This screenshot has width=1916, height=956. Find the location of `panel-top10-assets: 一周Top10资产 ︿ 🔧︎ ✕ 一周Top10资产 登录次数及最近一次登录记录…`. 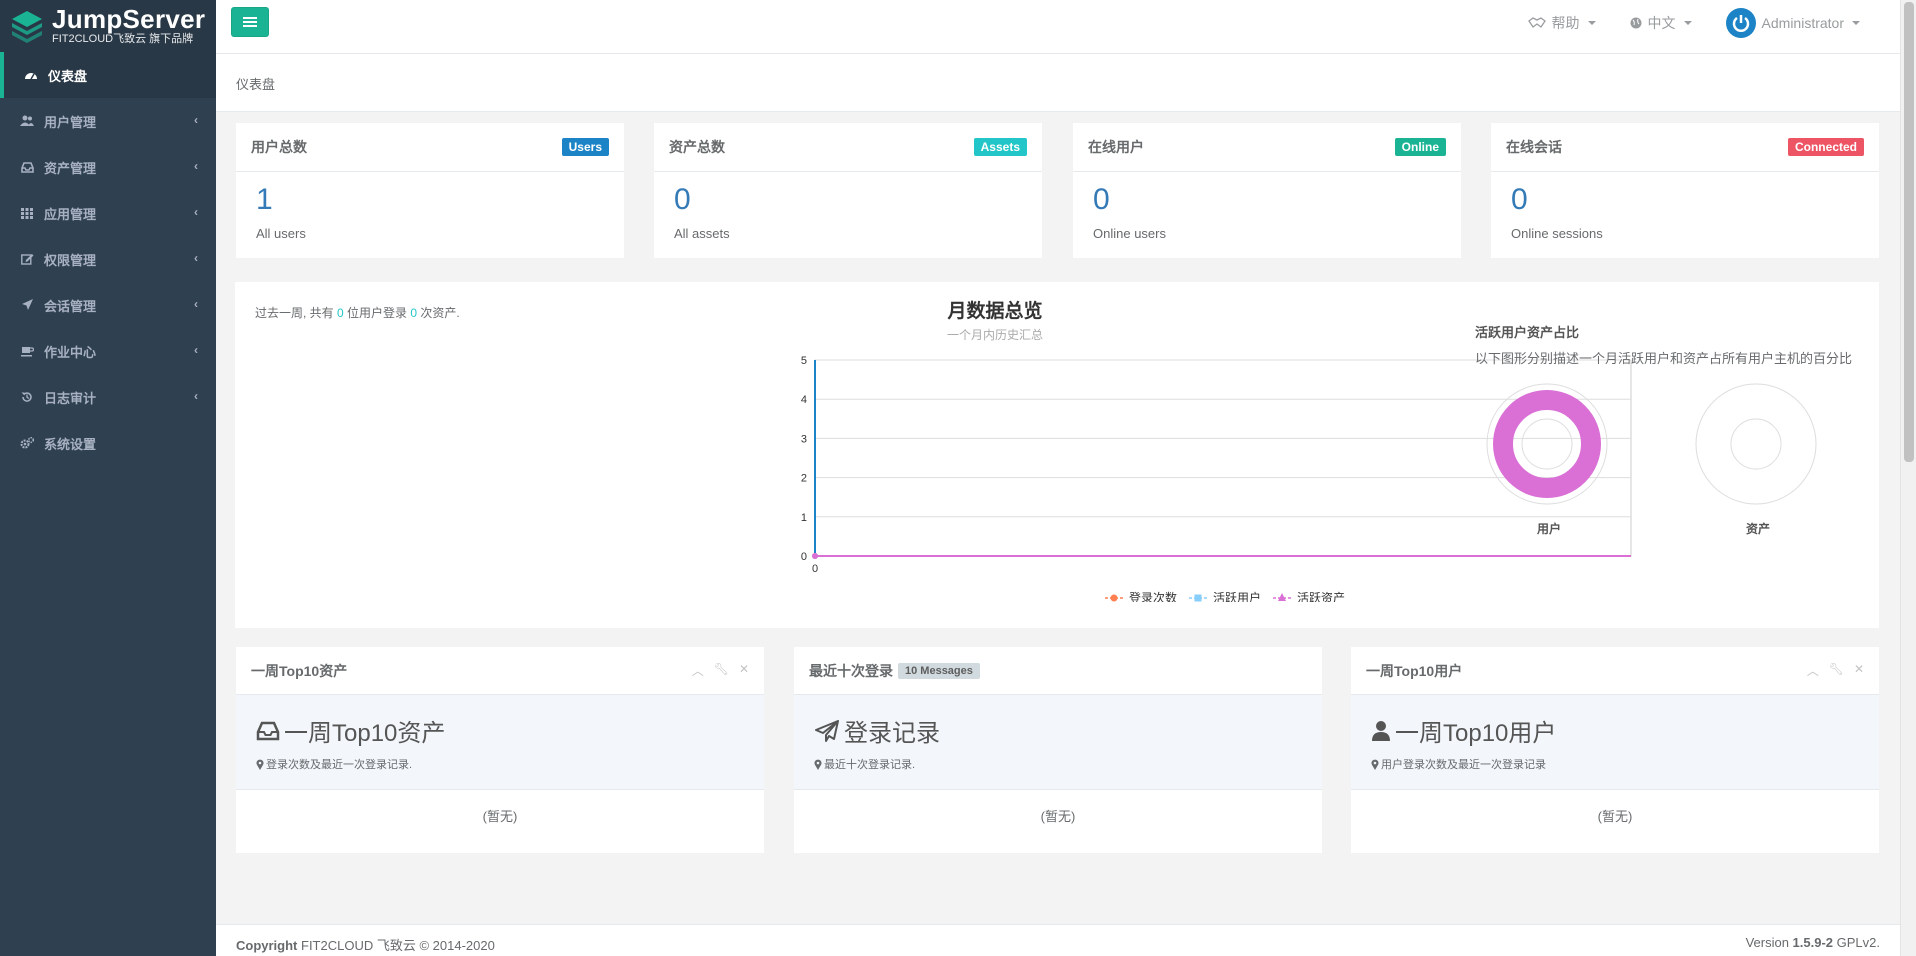

panel-top10-assets: 一周Top10资产 ︿ 🔧︎ ✕ 一周Top10资产 登录次数及最近一次登录记录… is located at coordinates (500, 750).